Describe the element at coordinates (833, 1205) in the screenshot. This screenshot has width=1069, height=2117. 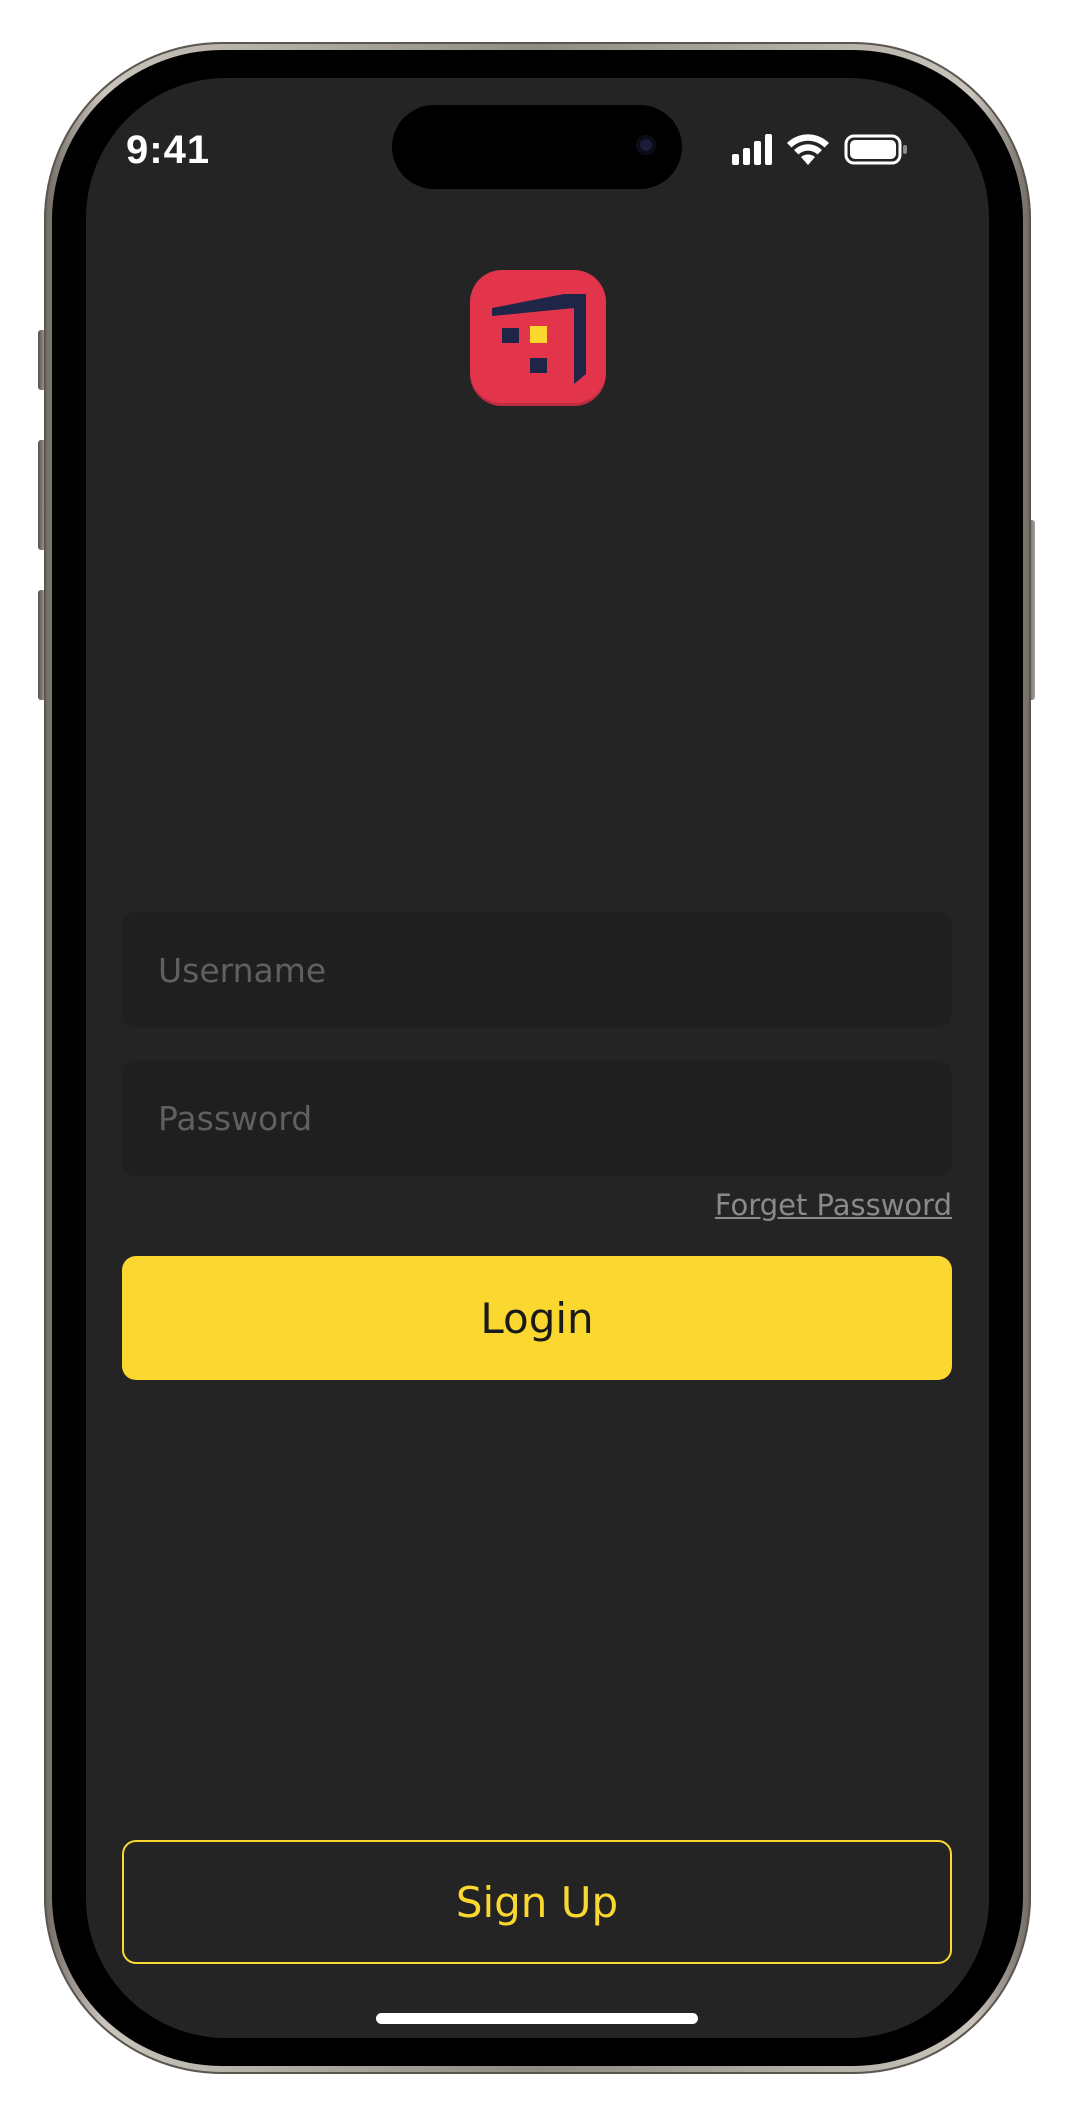
I see `forget-password-link: Forget Password` at that location.